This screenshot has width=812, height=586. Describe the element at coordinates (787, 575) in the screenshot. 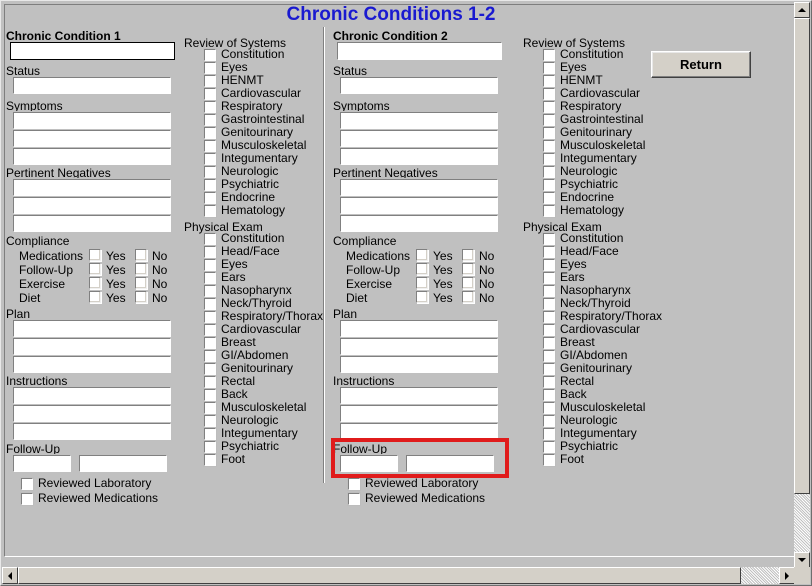

I see `scroll-right-button` at that location.